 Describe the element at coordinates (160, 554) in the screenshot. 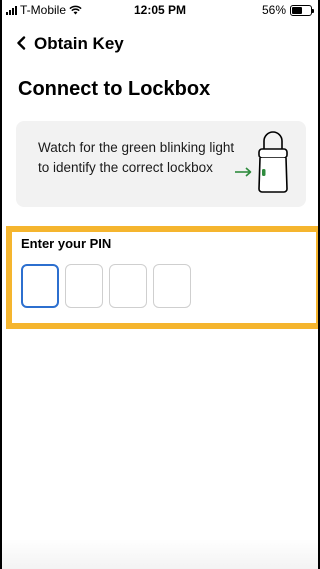

I see `bottom-shade` at that location.